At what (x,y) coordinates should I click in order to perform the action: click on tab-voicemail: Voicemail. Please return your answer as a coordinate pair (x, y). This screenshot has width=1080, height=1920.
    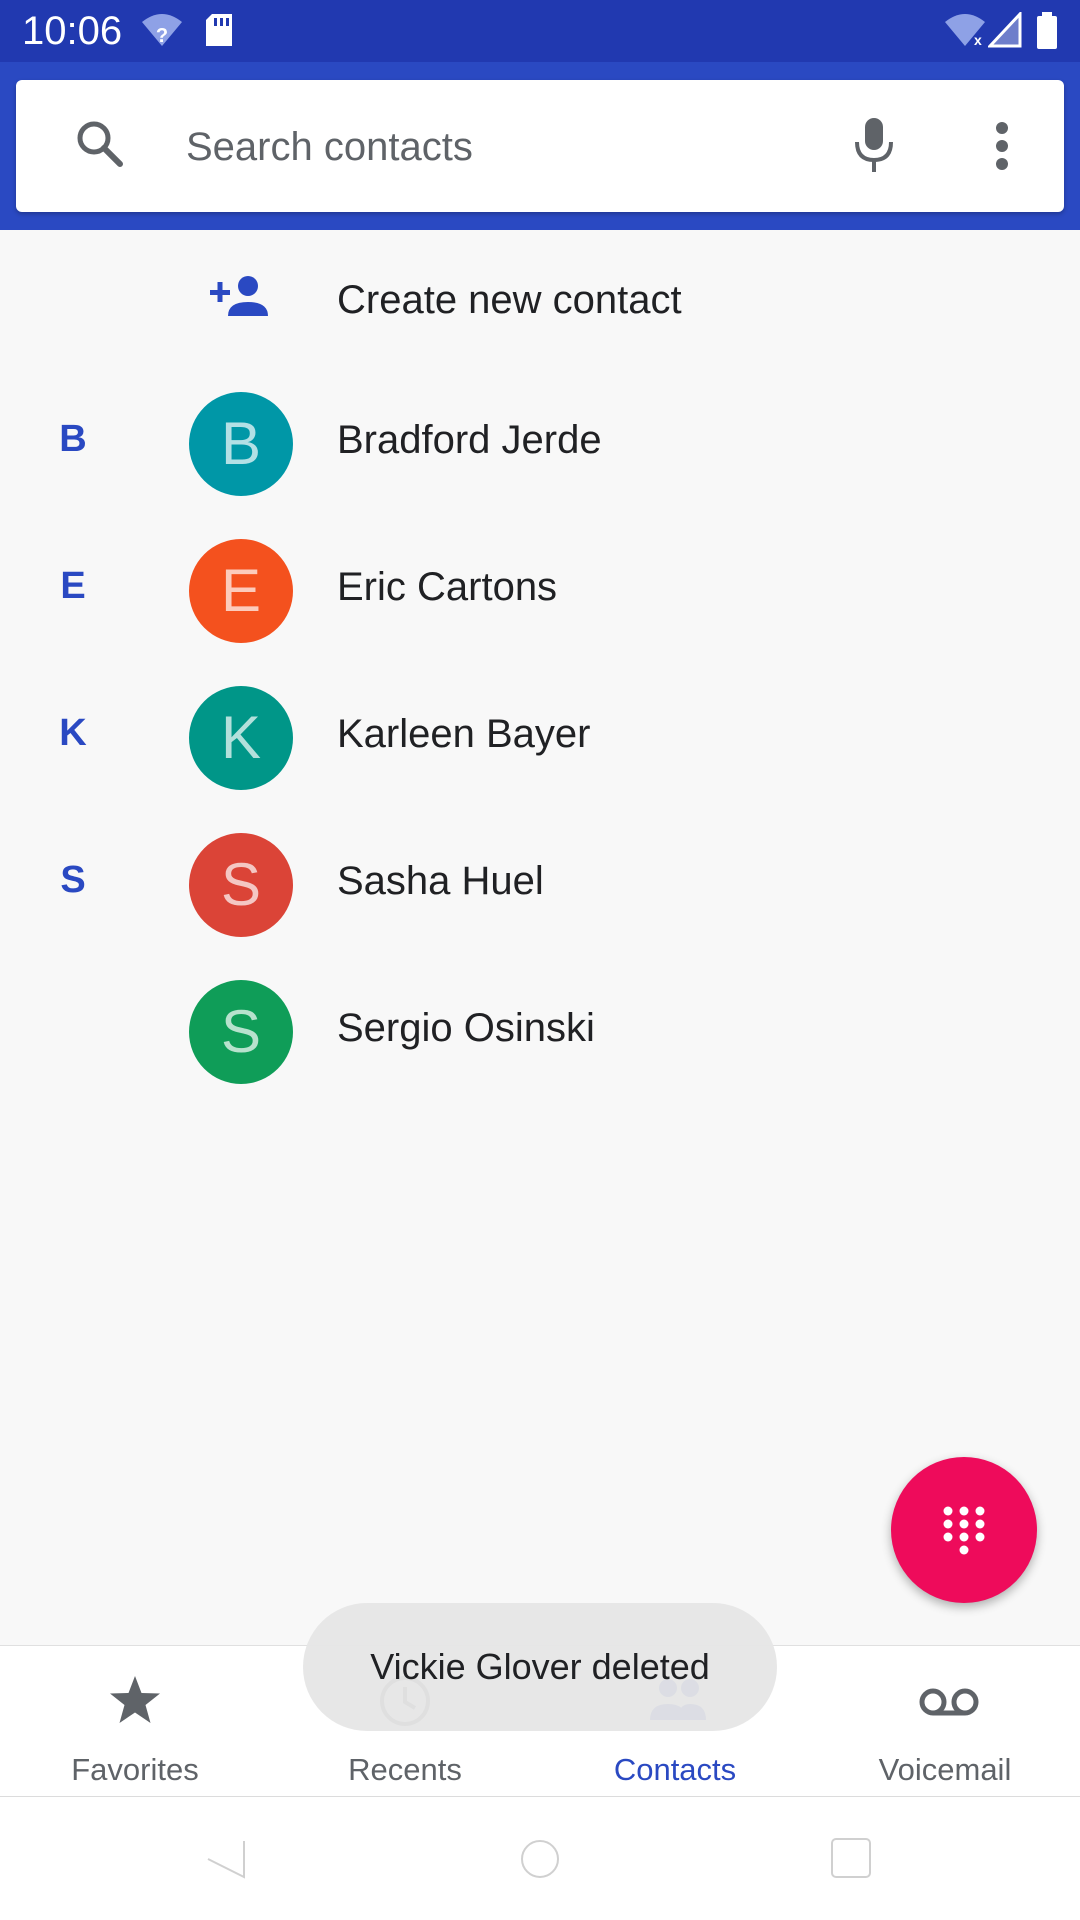
    Looking at the image, I should click on (945, 1721).